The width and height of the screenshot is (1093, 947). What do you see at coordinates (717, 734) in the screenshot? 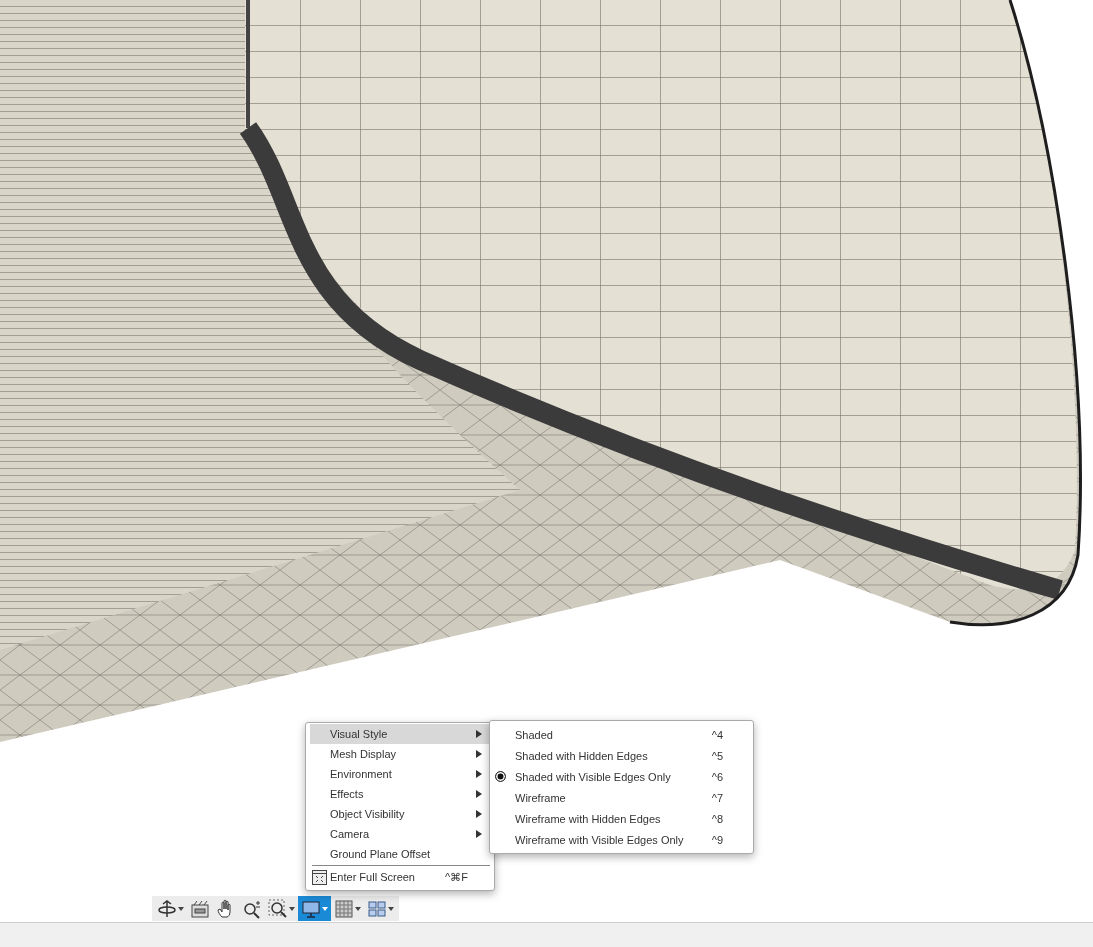
I see `shortcut-label: ^4` at bounding box center [717, 734].